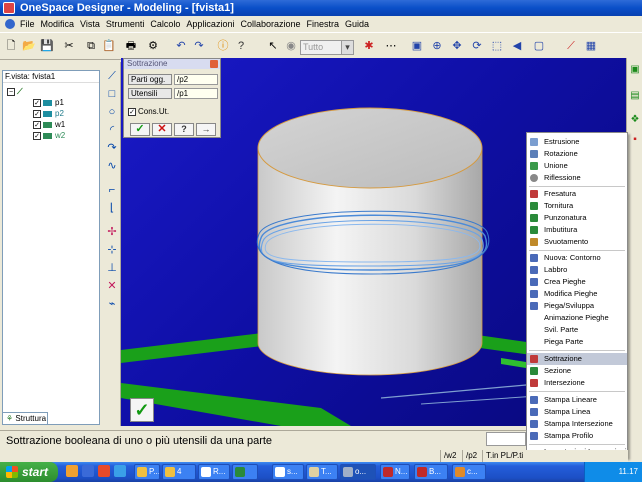 Image resolution: width=642 pixels, height=482 pixels. I want to click on menu-finestra: Finestra, so click(323, 24).